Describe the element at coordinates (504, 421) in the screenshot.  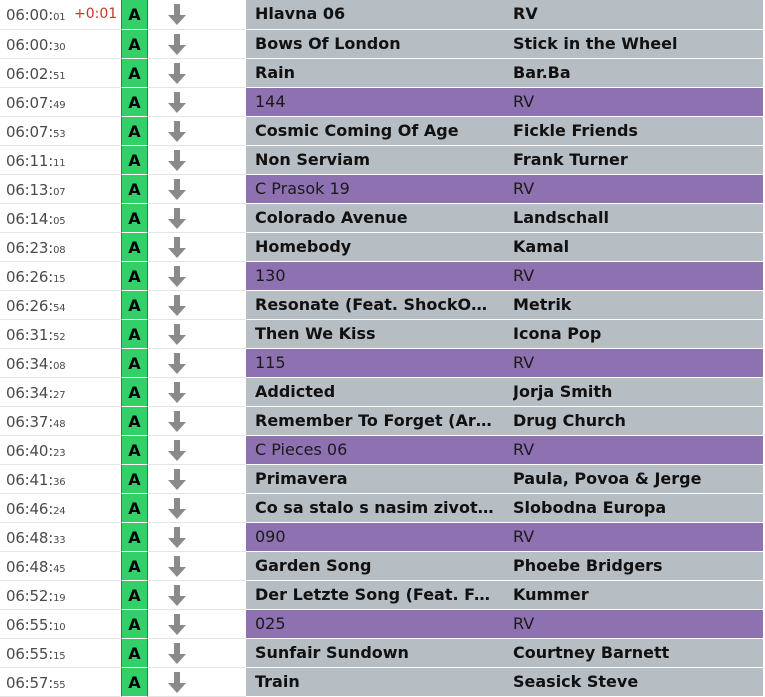
I see `track-cell: Remember To Forget (Arcw... Drug Church` at that location.